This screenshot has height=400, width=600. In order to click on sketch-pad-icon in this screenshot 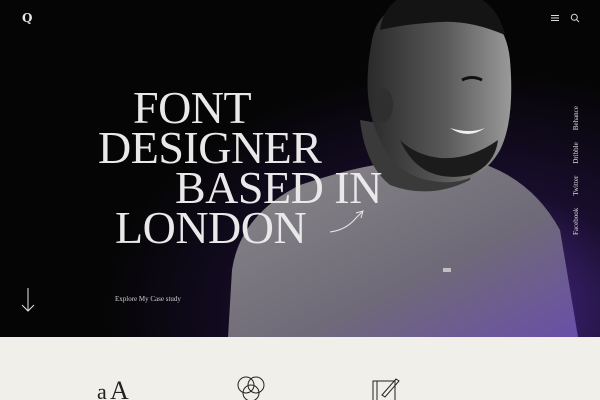, I will do `click(386, 389)`.